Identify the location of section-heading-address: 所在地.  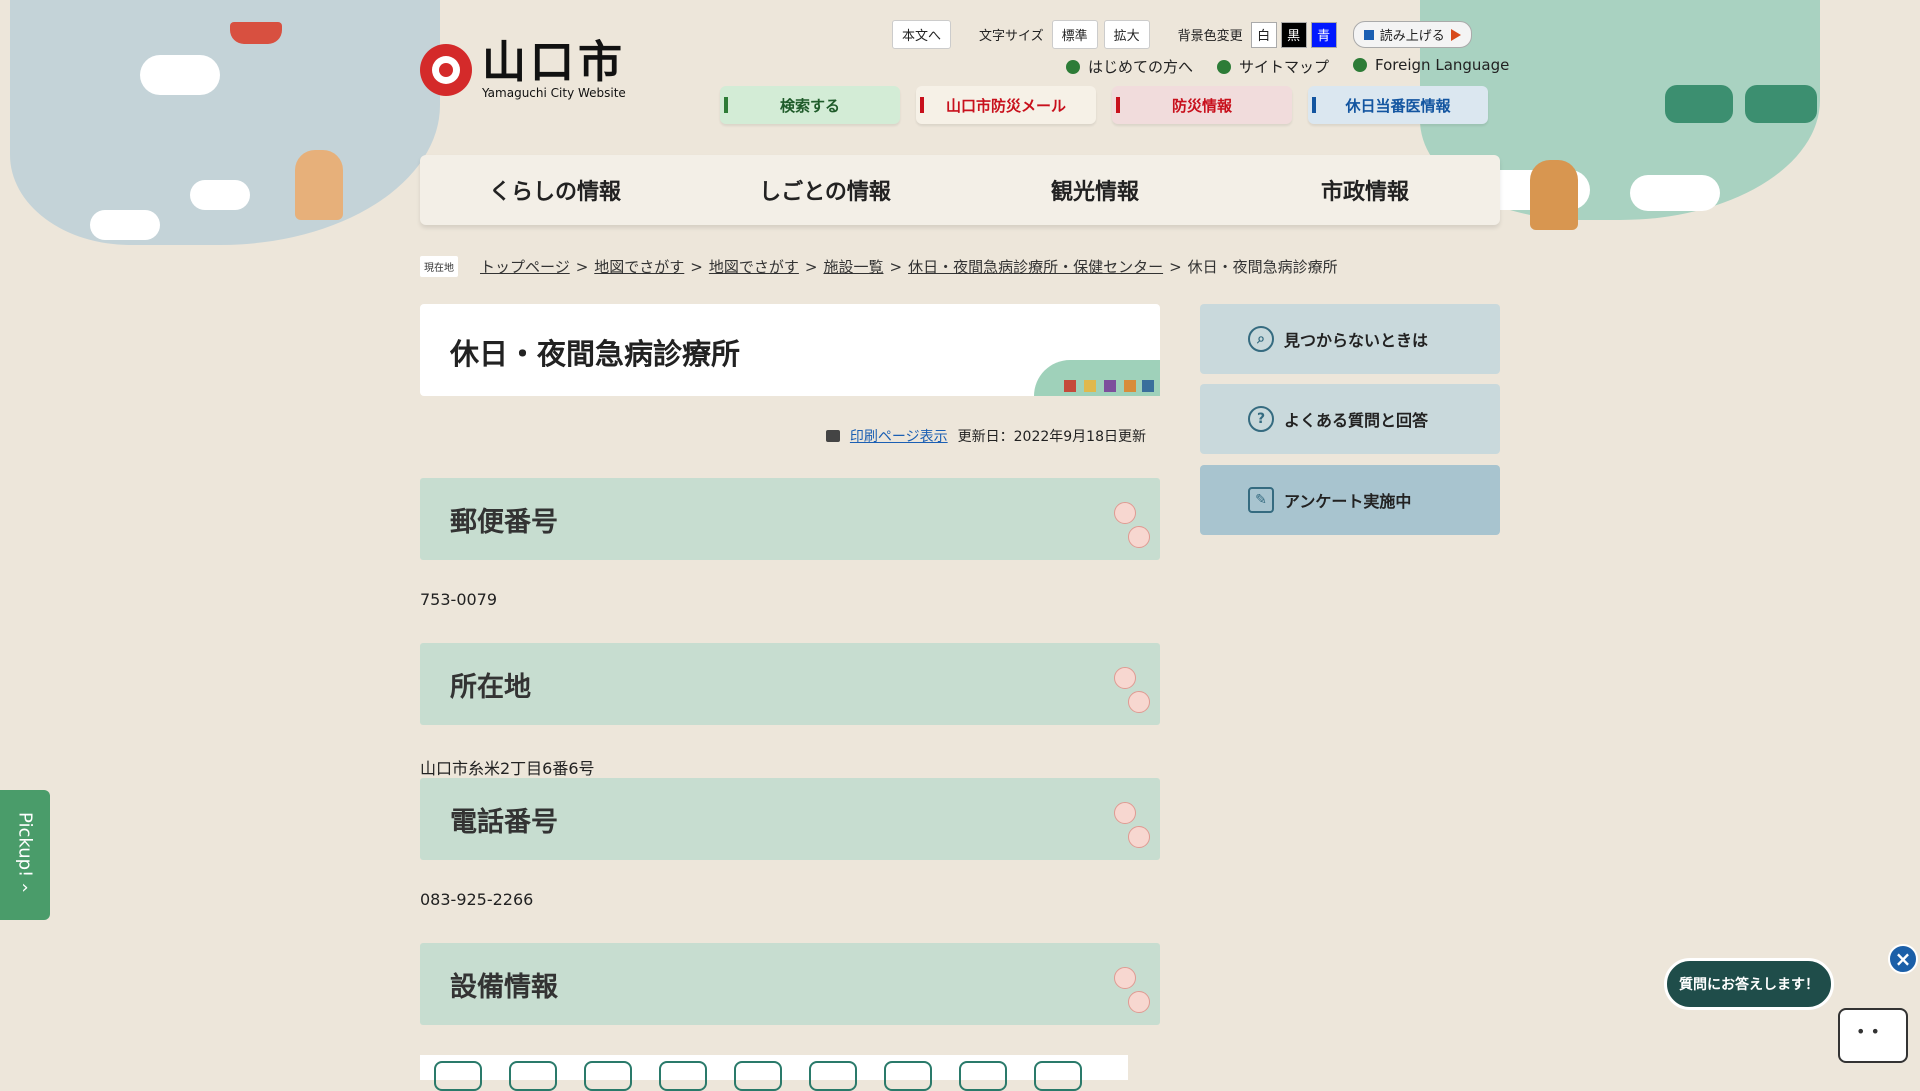
(790, 684).